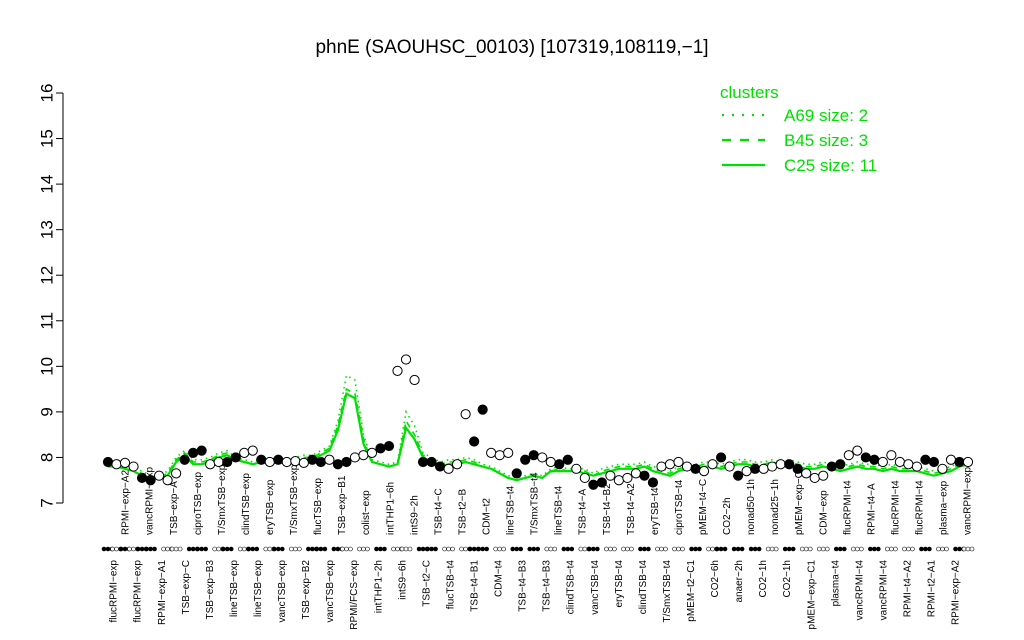 This screenshot has height=640, width=1024. Describe the element at coordinates (799, 500) in the screenshot. I see `x-tick-label-upper: pMEM−exp−C2` at that location.